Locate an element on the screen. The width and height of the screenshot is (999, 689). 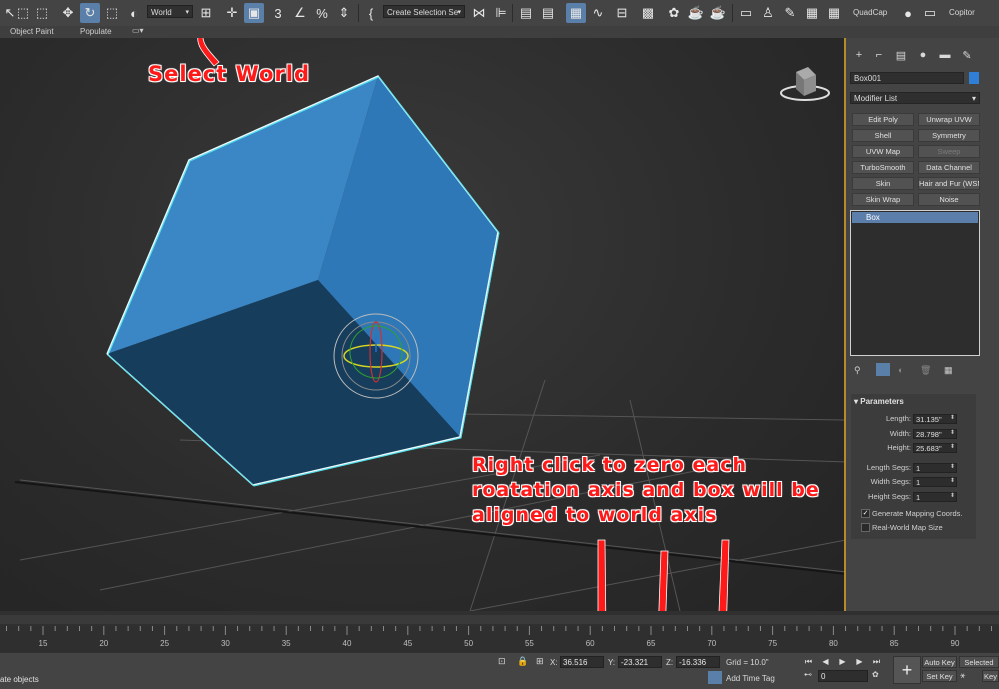
key-filters-button: Key is located at coordinates (990, 676).